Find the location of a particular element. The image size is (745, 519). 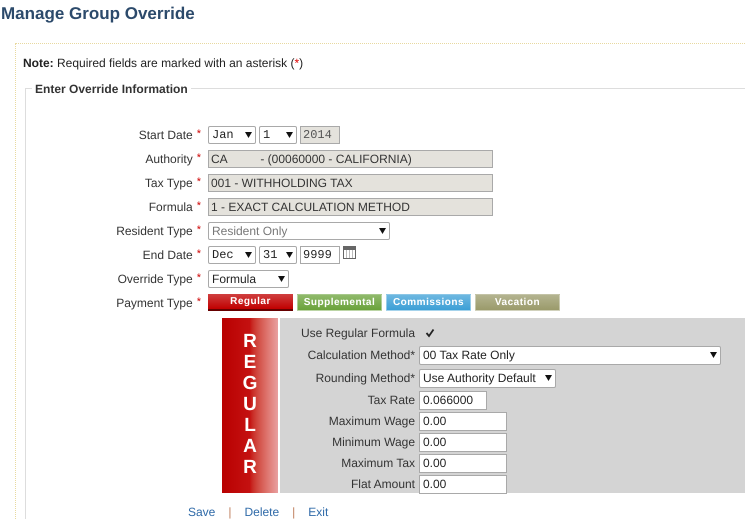

field-label: Authority is located at coordinates (169, 159).